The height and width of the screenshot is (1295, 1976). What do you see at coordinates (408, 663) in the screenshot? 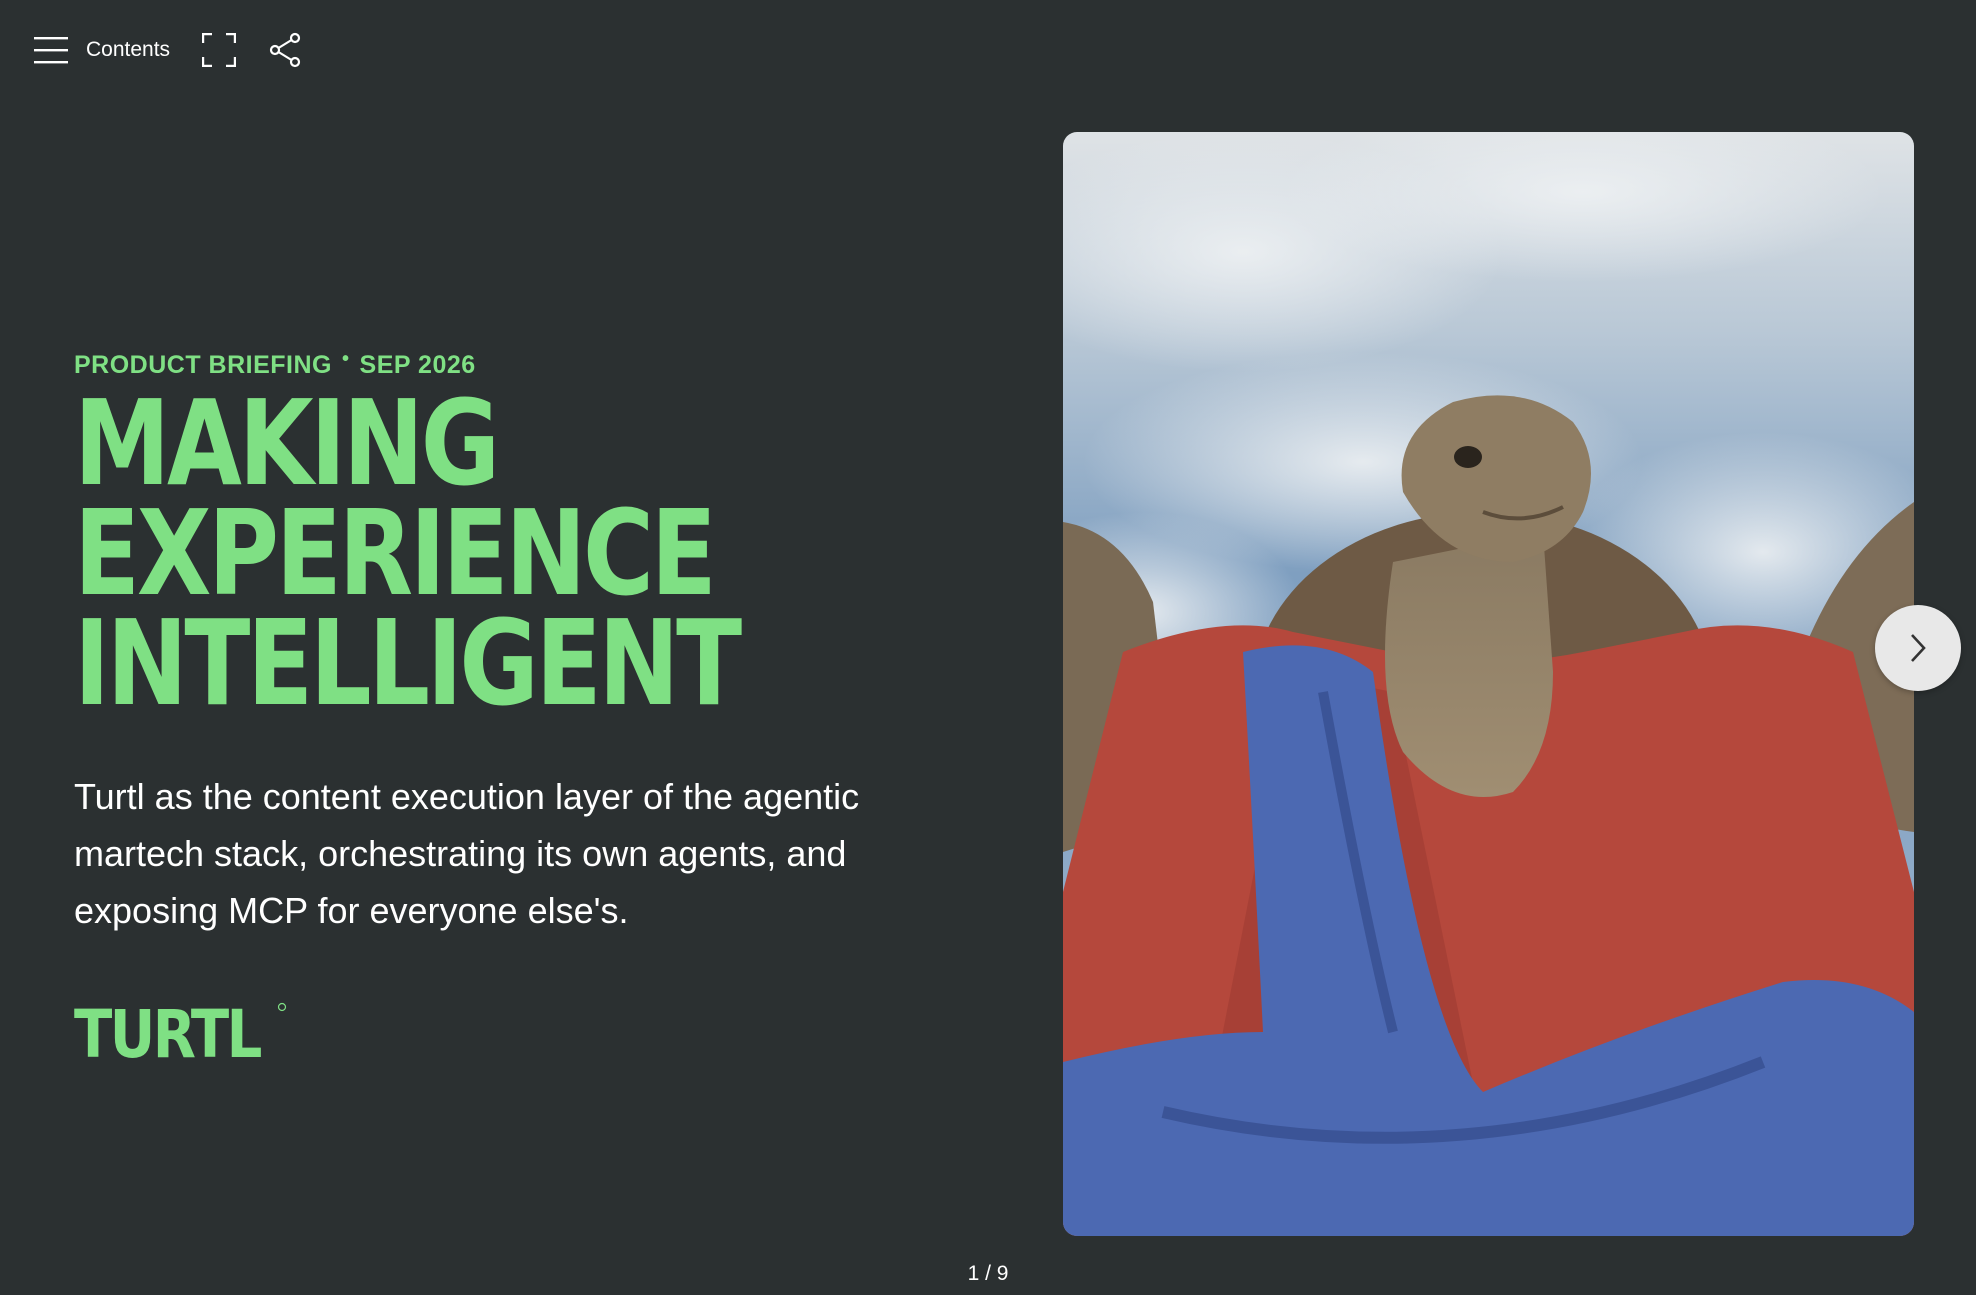
I see `headline-line: INTELLIGENT` at bounding box center [408, 663].